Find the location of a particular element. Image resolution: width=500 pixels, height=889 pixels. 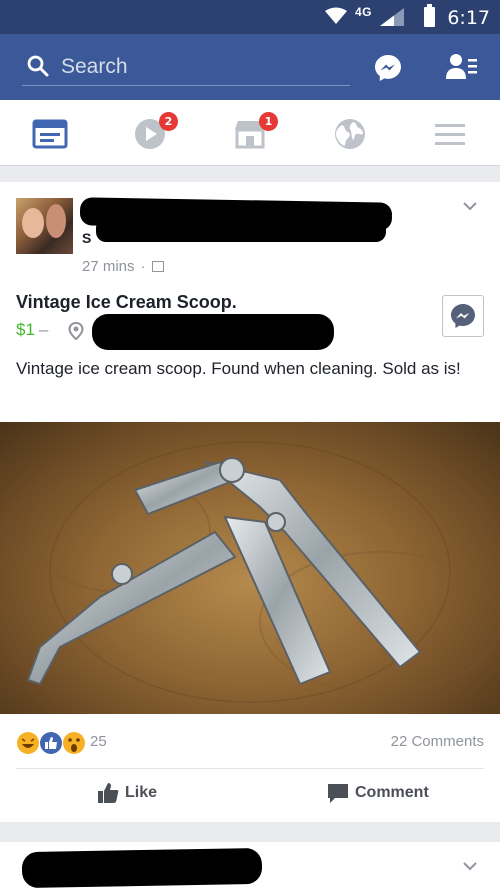

wifi-icon is located at coordinates (336, 15).